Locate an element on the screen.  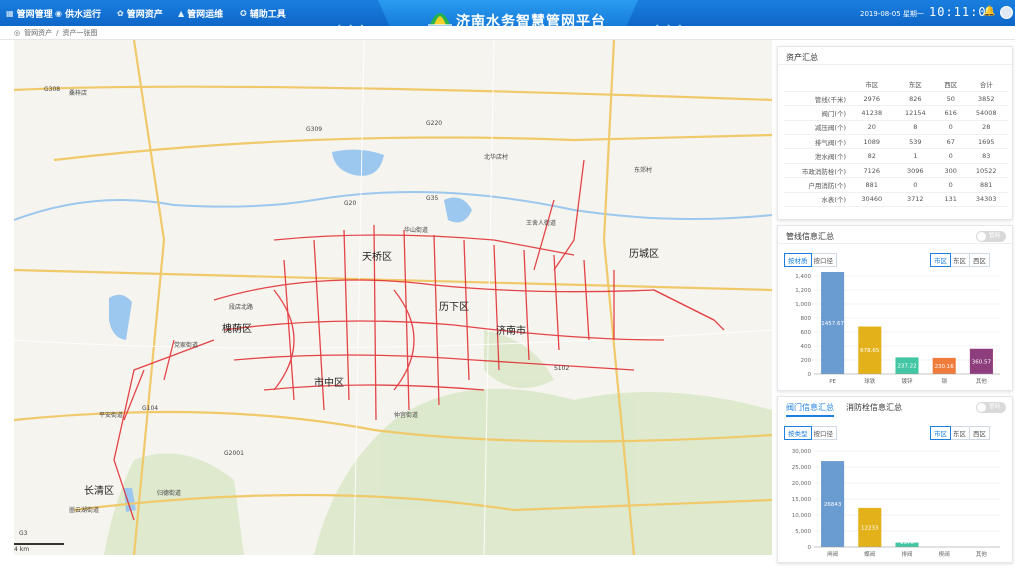
table-cell: 616 is located at coordinates (951, 113).